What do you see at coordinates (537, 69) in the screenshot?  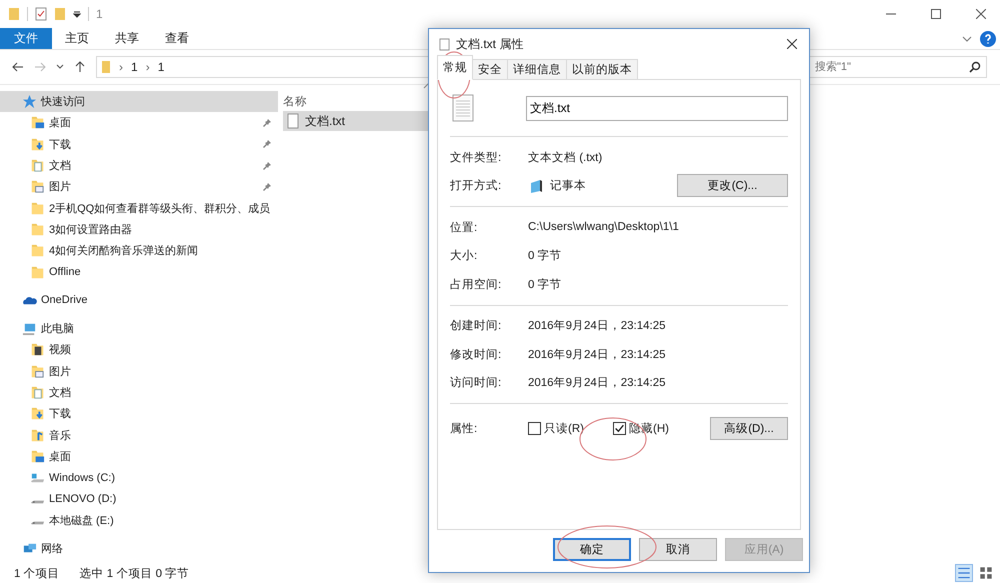 I see `tab: 详细信息` at bounding box center [537, 69].